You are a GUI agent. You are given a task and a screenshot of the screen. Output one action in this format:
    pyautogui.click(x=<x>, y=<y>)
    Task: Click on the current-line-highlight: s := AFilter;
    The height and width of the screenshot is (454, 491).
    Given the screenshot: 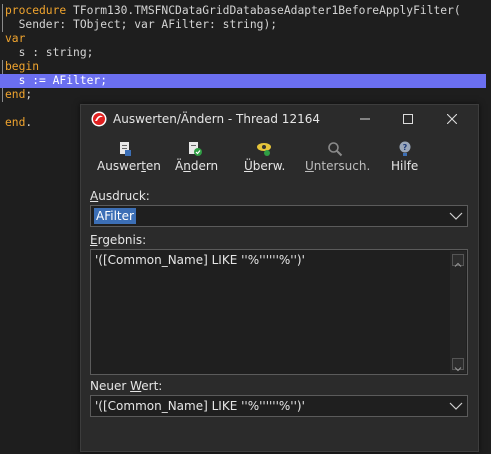 What is the action you would take?
    pyautogui.click(x=243, y=81)
    